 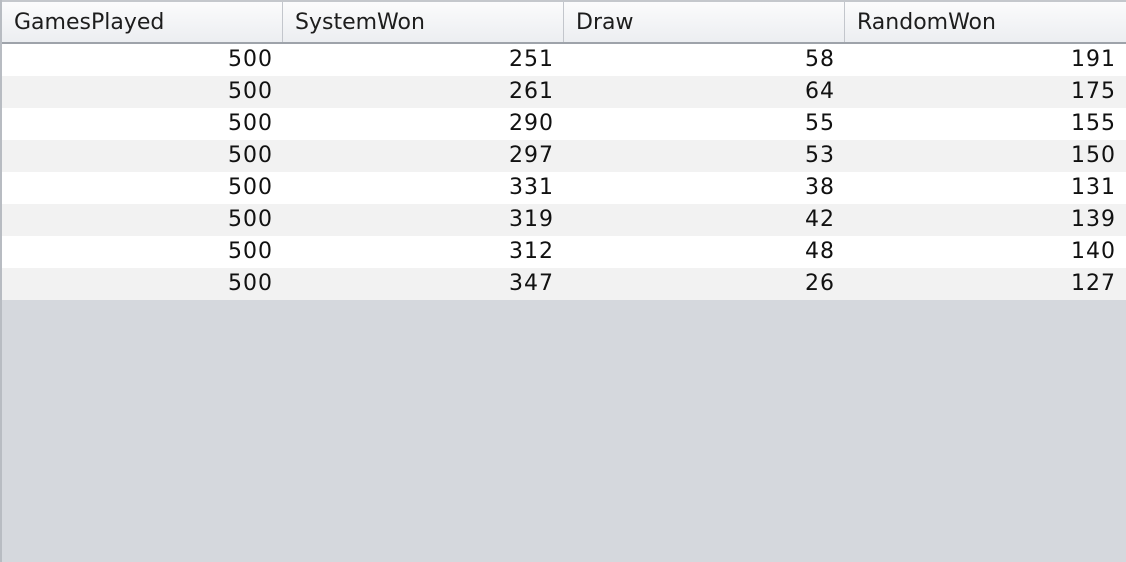 What do you see at coordinates (820, 59) in the screenshot?
I see `cell-draw: 58` at bounding box center [820, 59].